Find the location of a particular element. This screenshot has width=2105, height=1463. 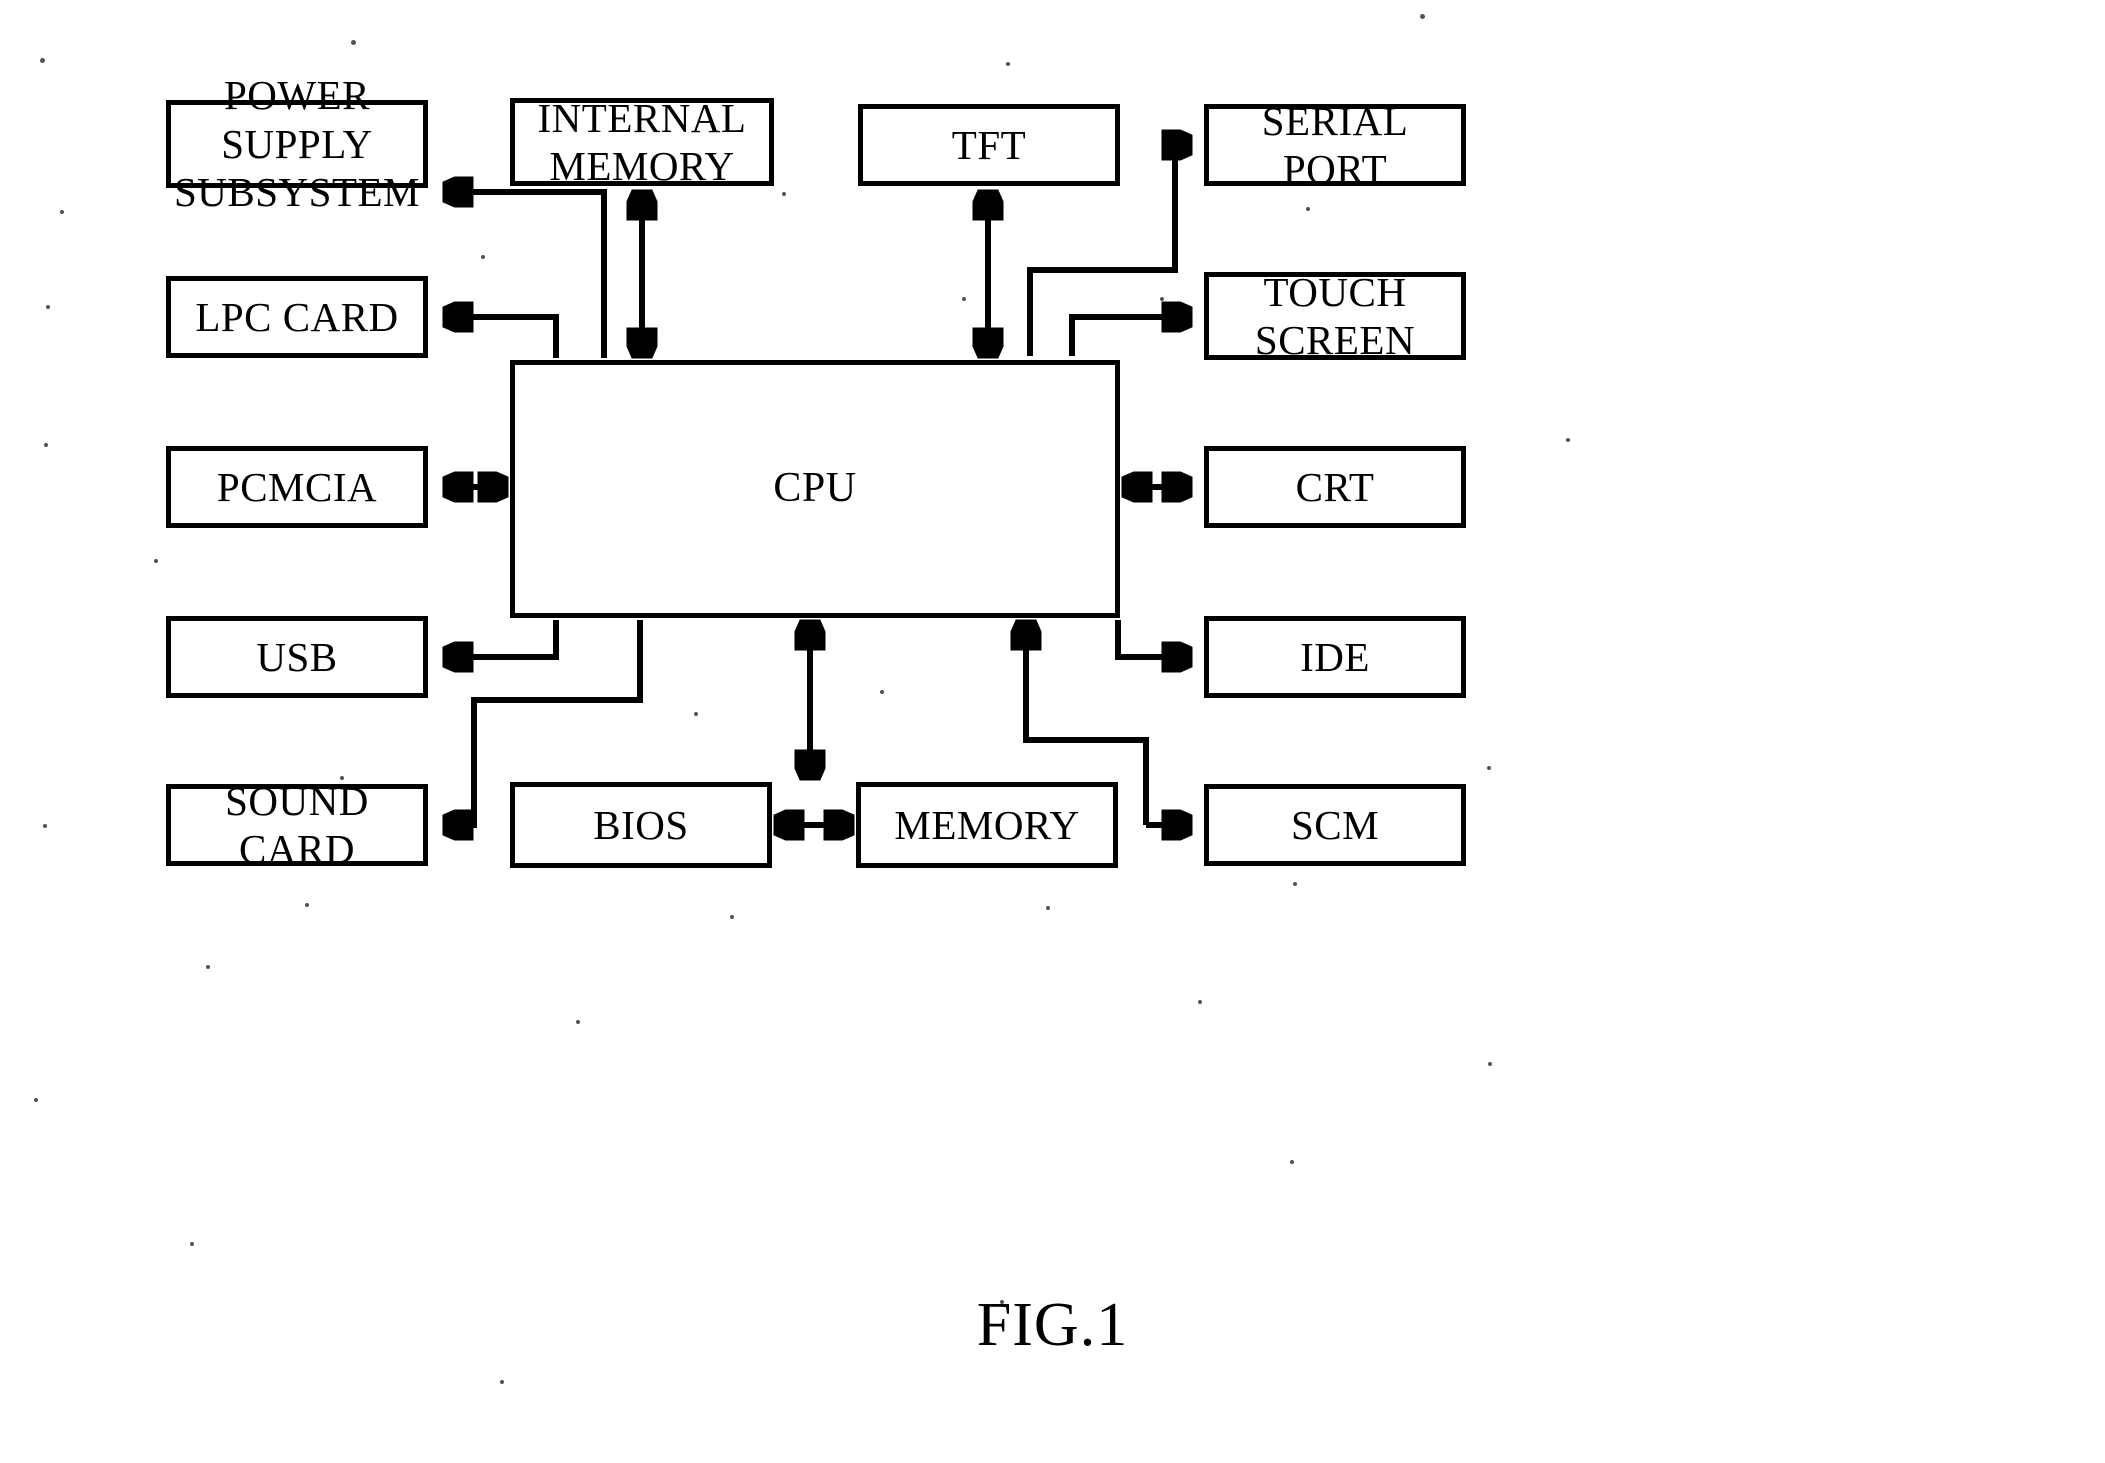

node-label: CRT is located at coordinates (1335, 486).